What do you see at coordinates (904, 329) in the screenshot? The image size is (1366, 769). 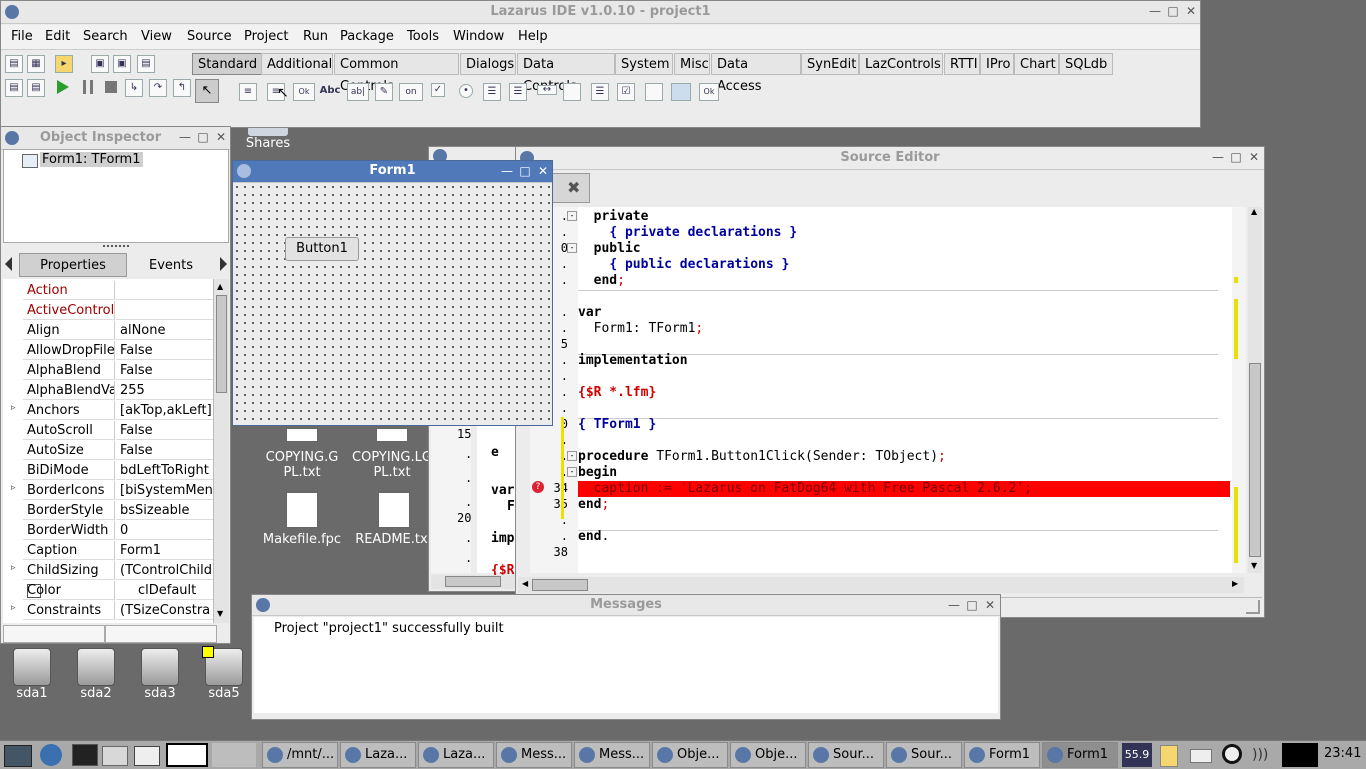 I see `code-line: Form1: TForm1;` at bounding box center [904, 329].